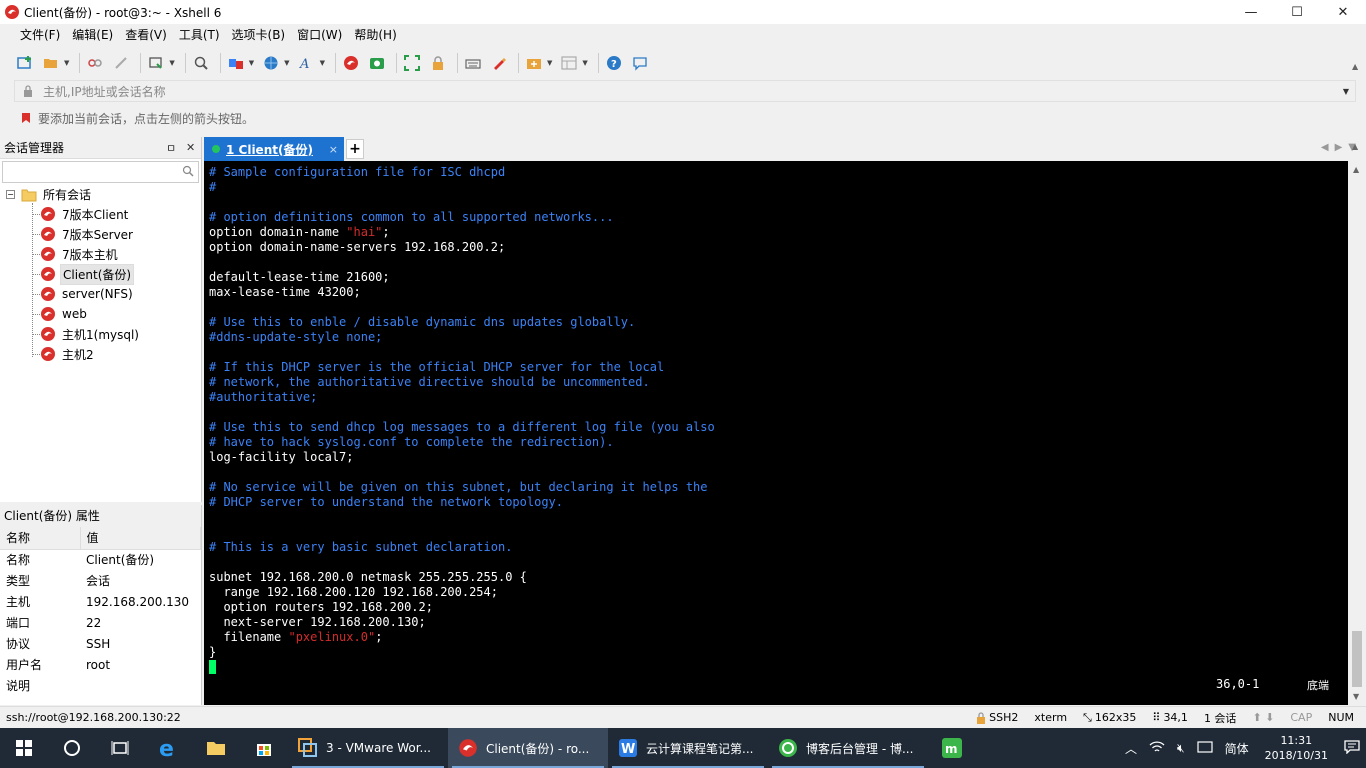 The image size is (1366, 768). I want to click on menu-tabs: 选项卡(B), so click(259, 35).